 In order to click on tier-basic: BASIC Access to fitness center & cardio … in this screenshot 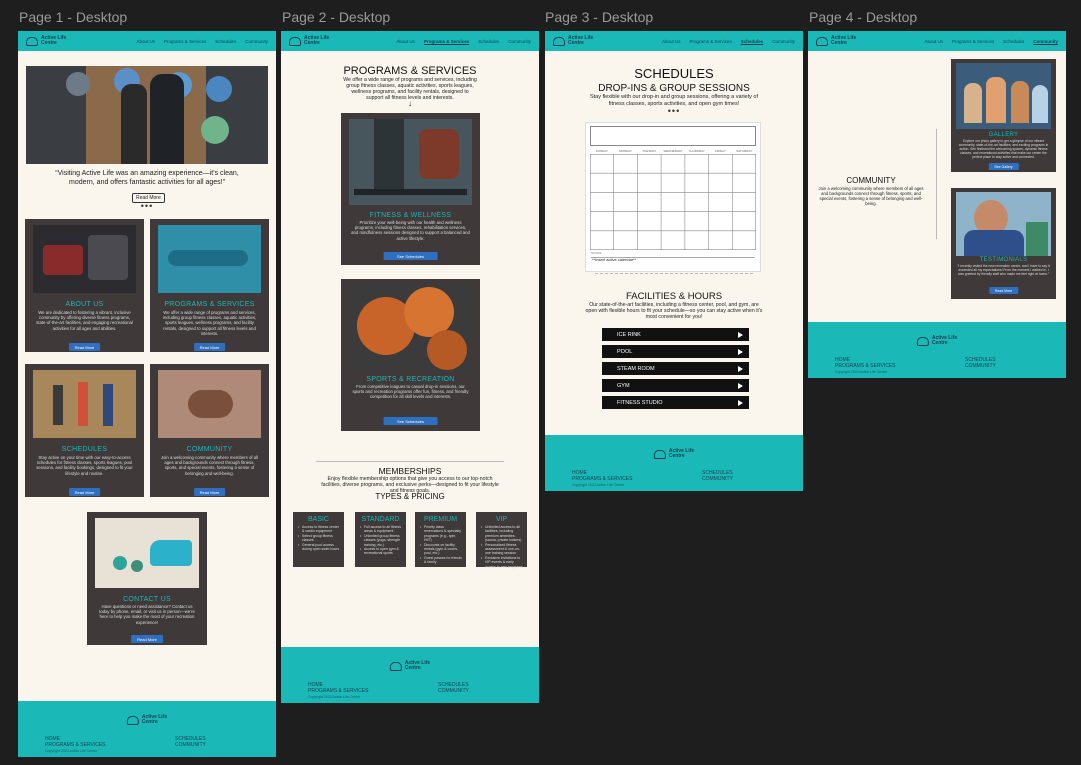, I will do `click(318, 539)`.